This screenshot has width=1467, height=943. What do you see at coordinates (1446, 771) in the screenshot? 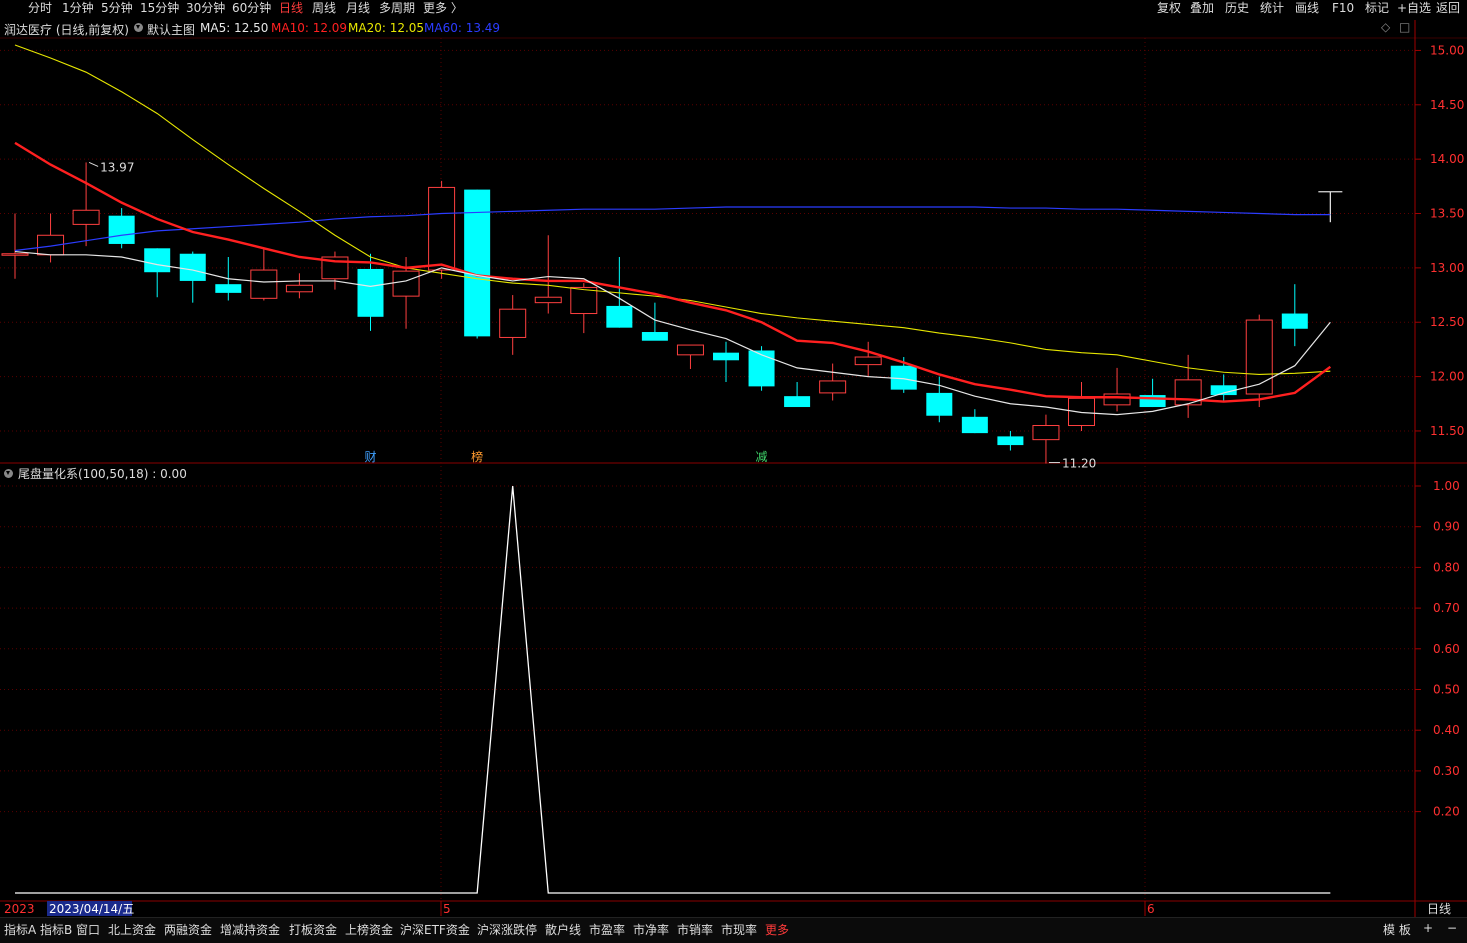
I see `indicator-axis-label: 0.30` at bounding box center [1446, 771].